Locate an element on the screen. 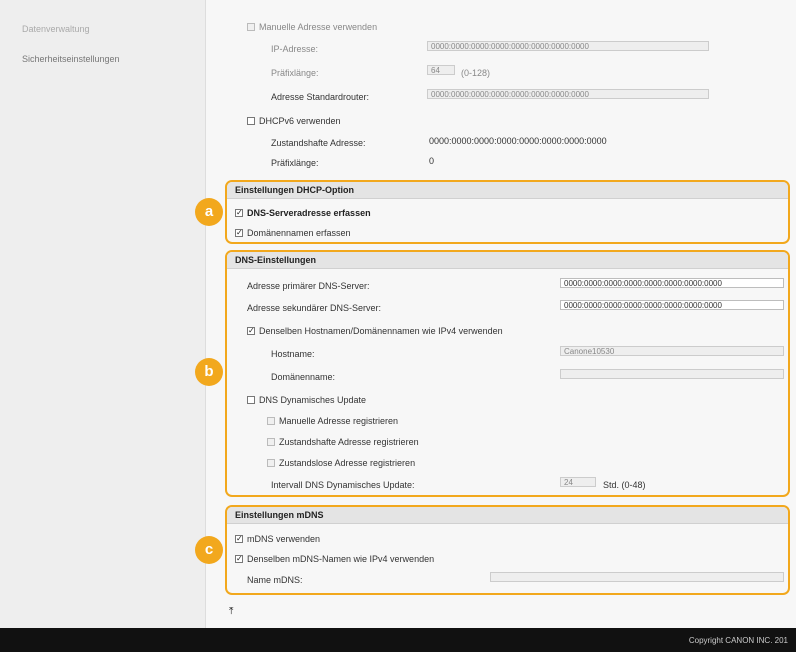 The width and height of the screenshot is (796, 652). stateful-address-value: 0000:0000:0000:0000:0000:0000:0000:0000 is located at coordinates (518, 141).